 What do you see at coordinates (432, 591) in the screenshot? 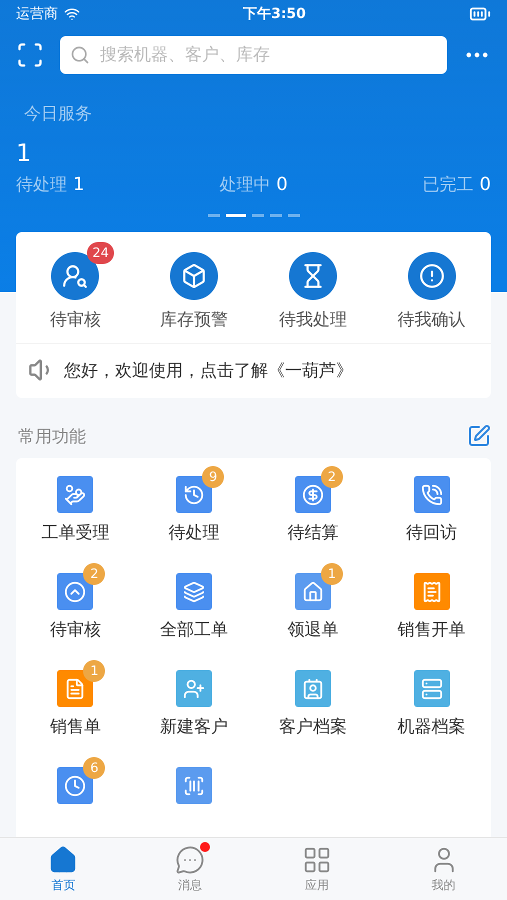
I see `receipt-icon` at bounding box center [432, 591].